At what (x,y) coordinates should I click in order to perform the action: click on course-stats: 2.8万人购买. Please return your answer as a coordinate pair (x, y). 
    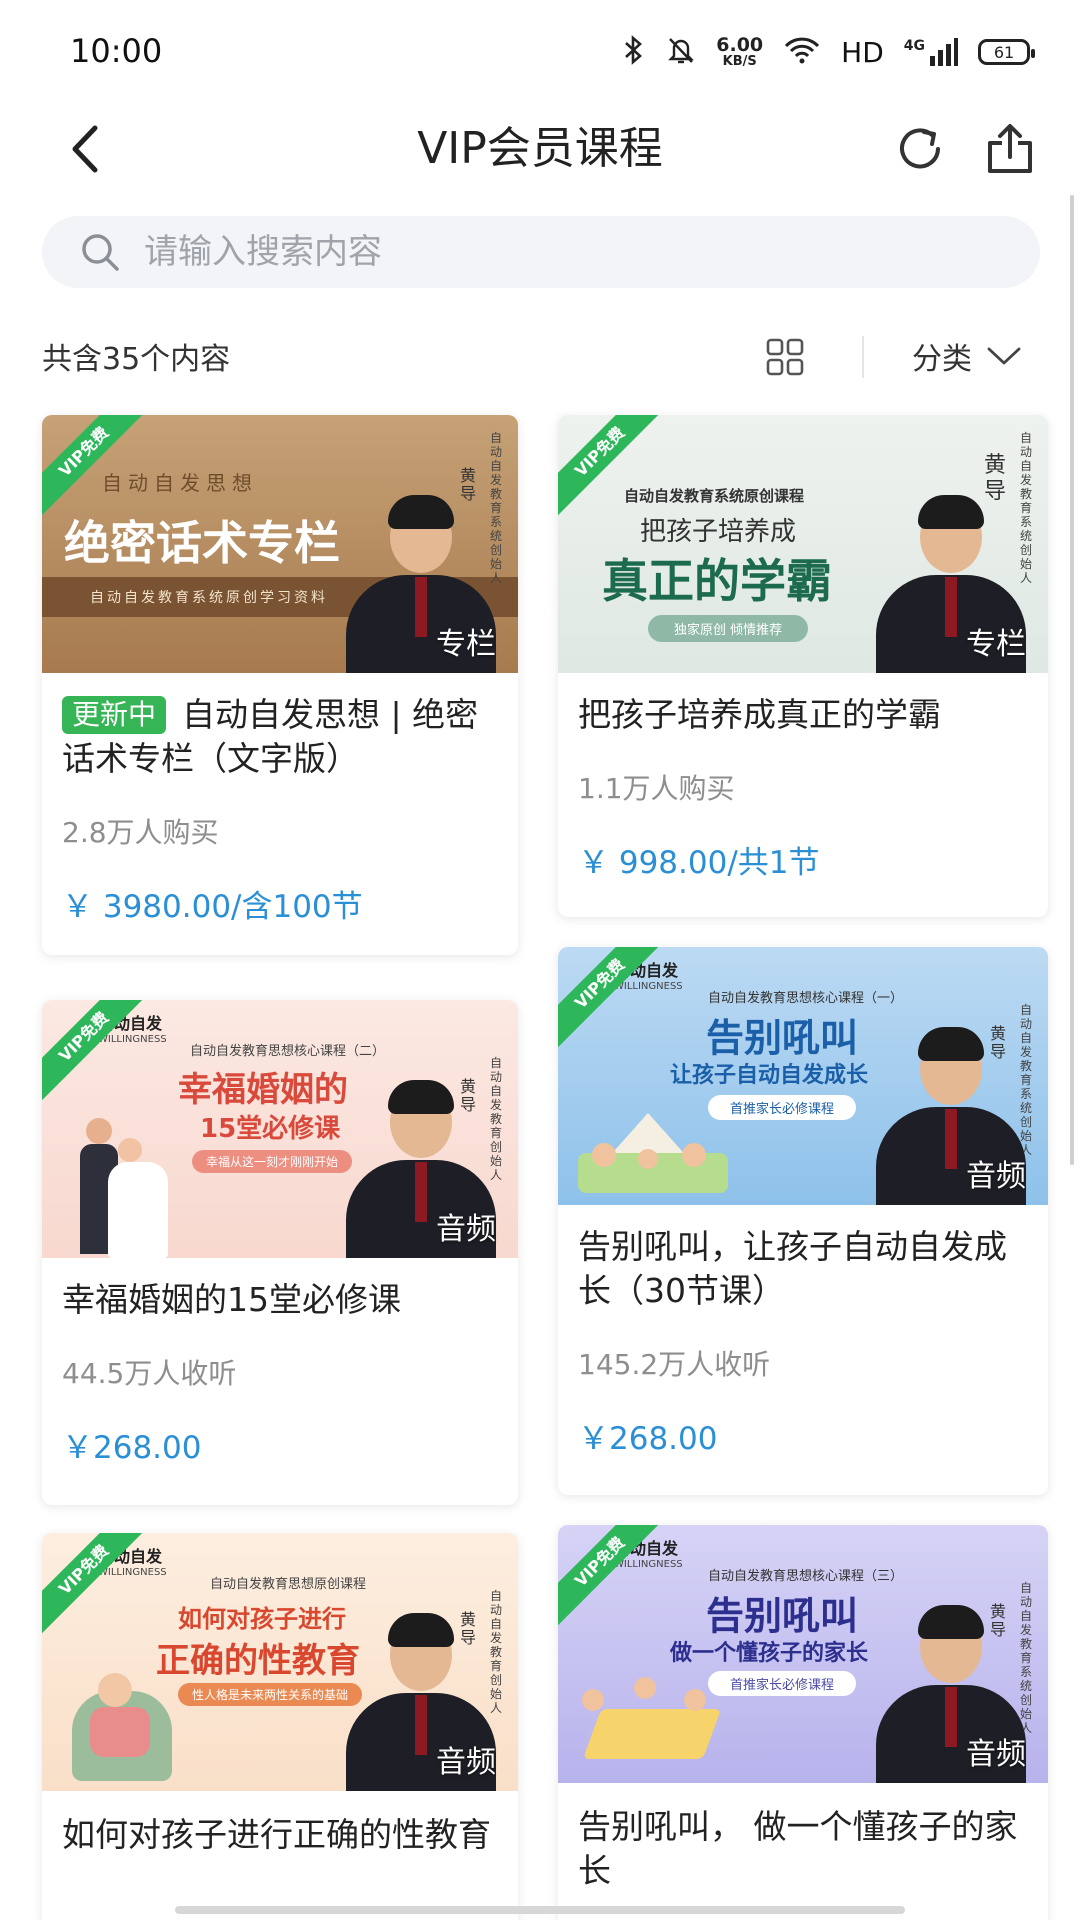
    Looking at the image, I should click on (140, 832).